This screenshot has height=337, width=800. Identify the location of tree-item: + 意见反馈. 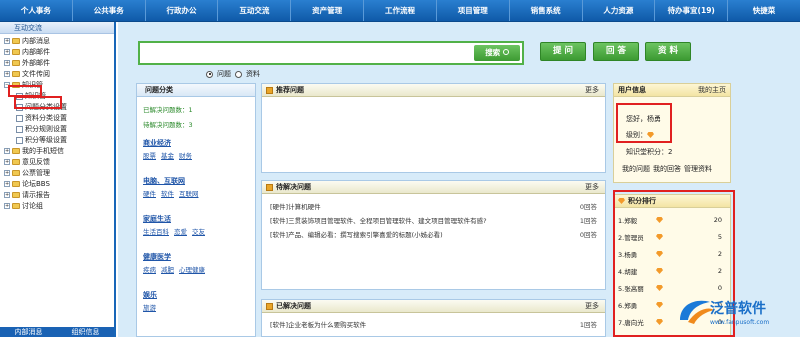
(27, 162).